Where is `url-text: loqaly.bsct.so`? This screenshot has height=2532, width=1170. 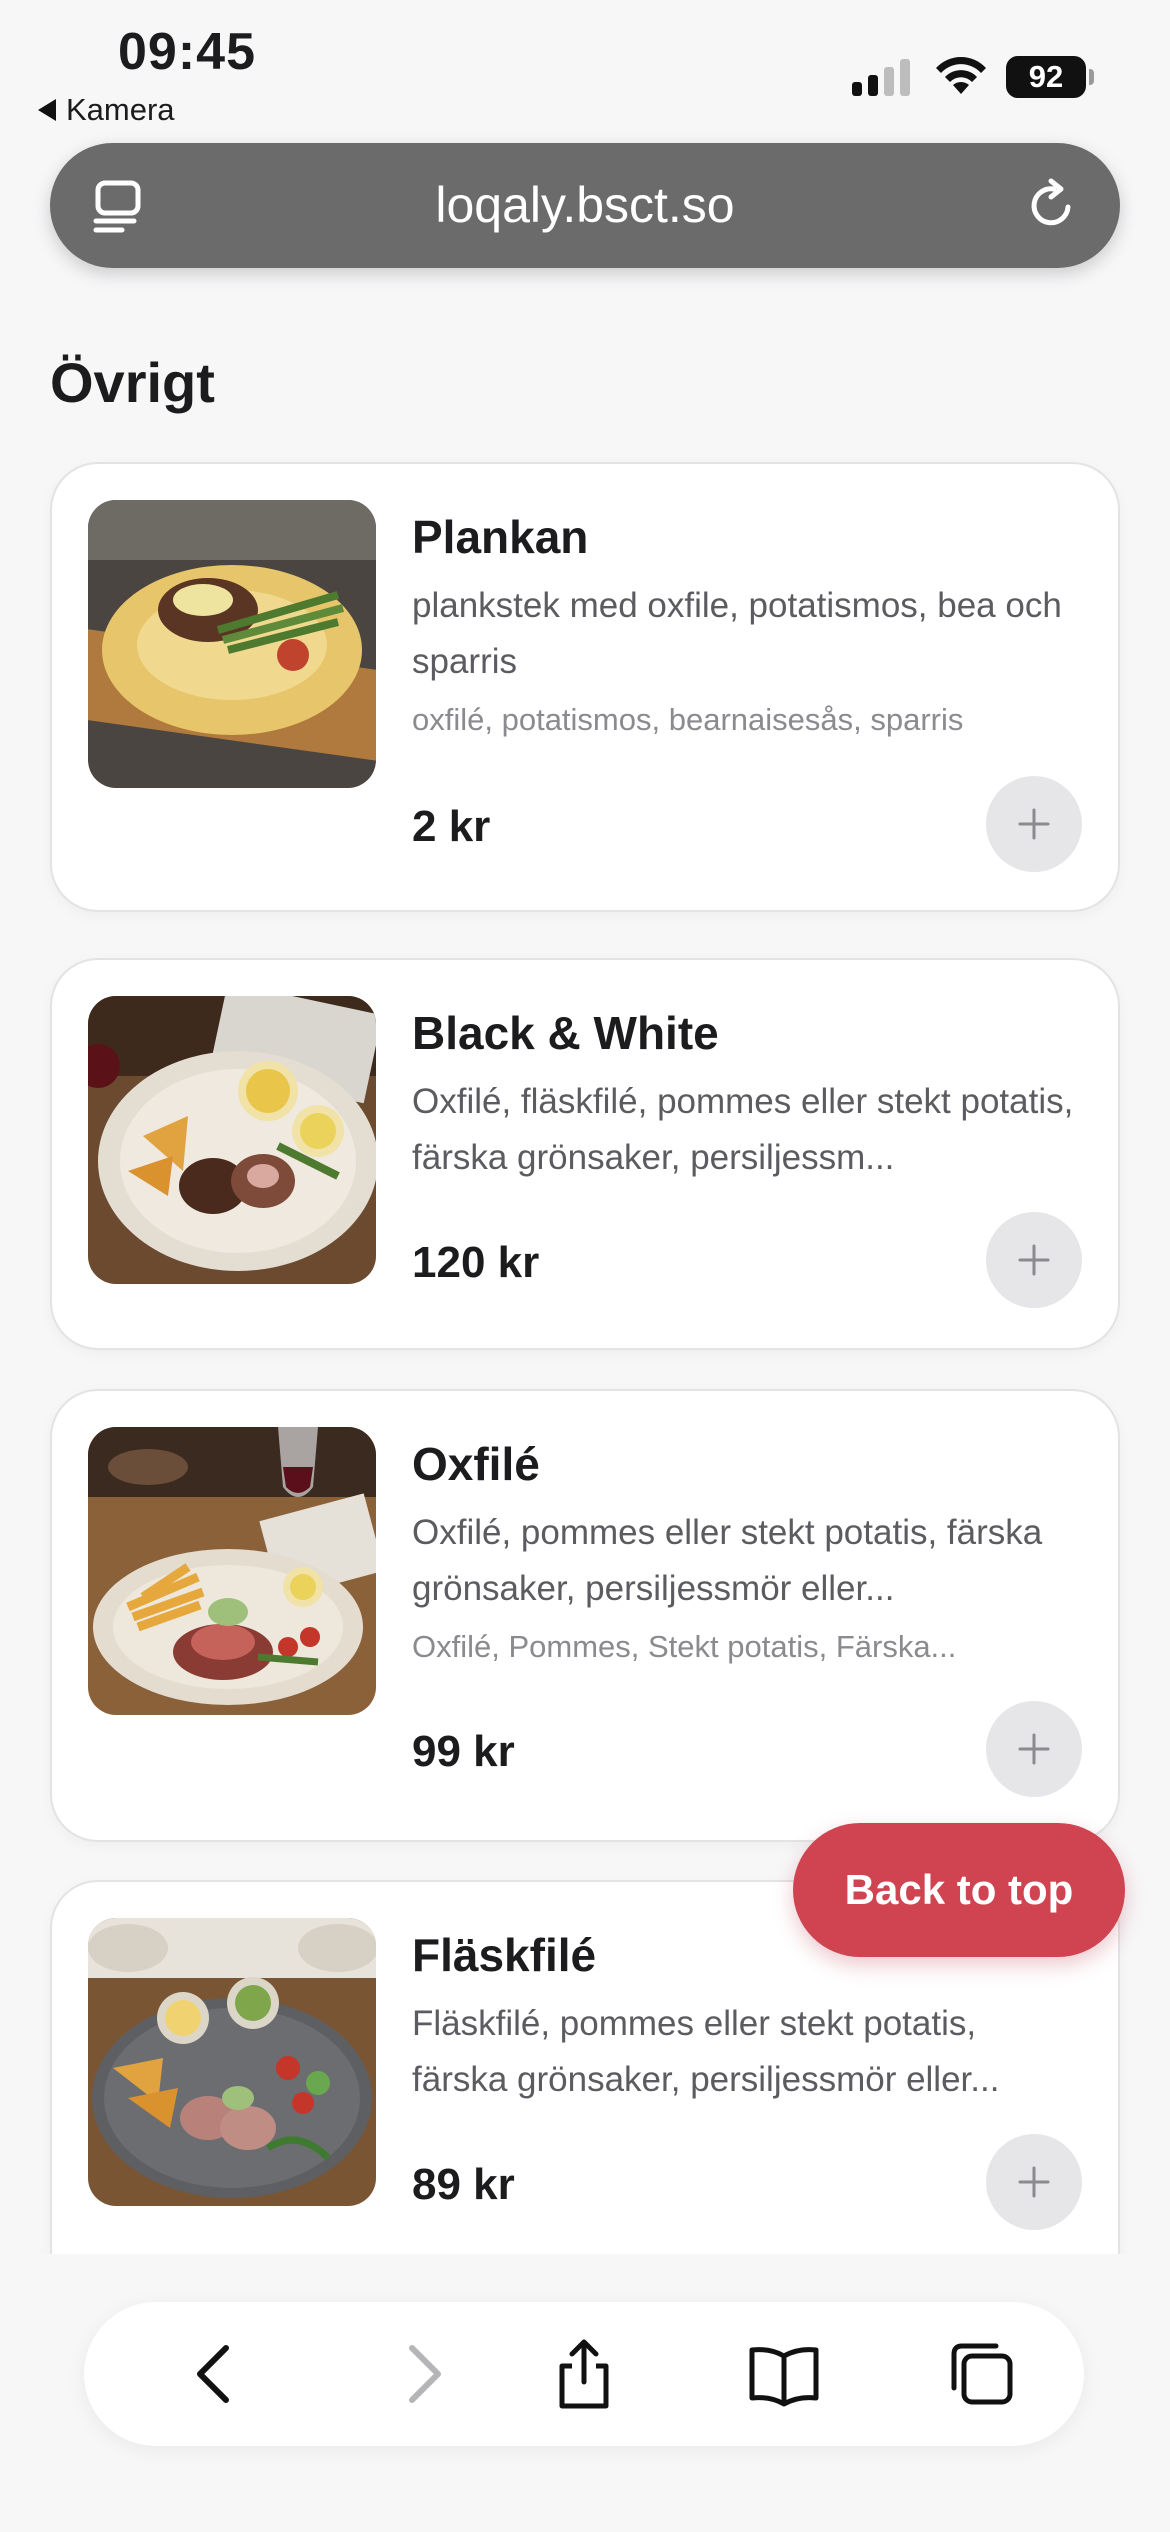
url-text: loqaly.bsct.so is located at coordinates (585, 205).